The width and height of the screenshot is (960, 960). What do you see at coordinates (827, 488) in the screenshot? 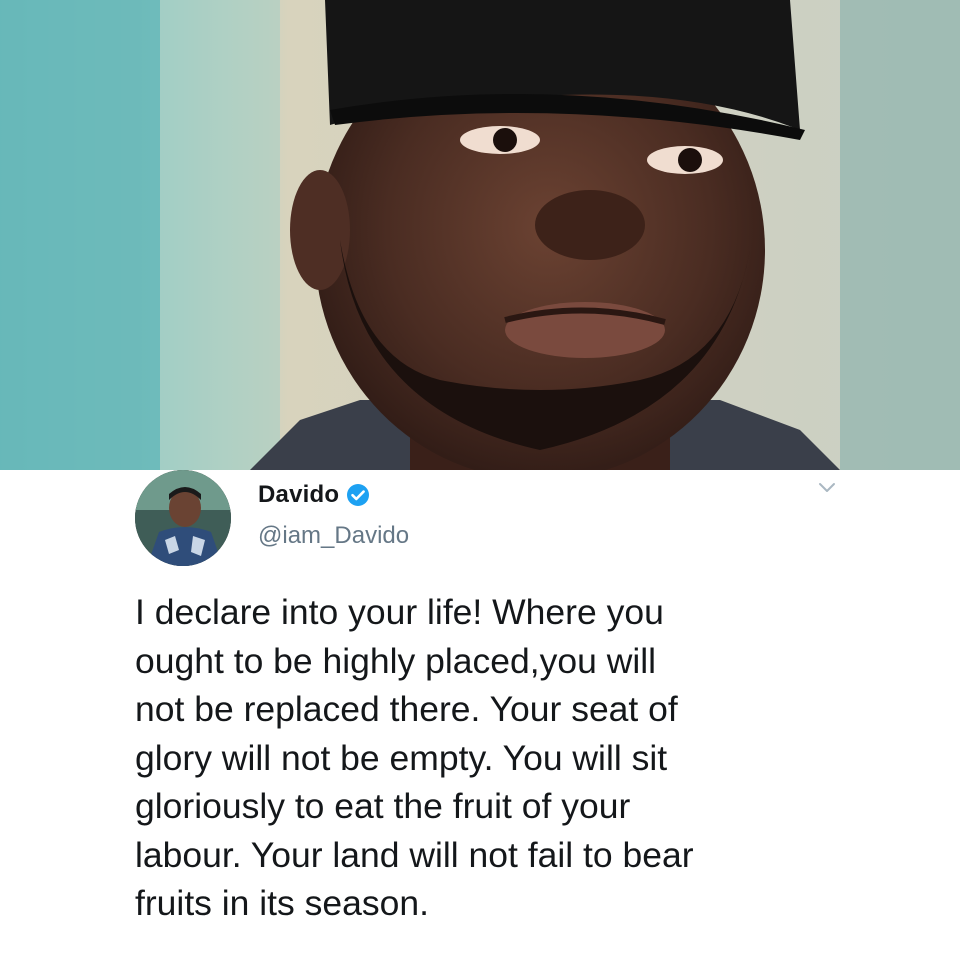
I see `chevron-down-icon` at bounding box center [827, 488].